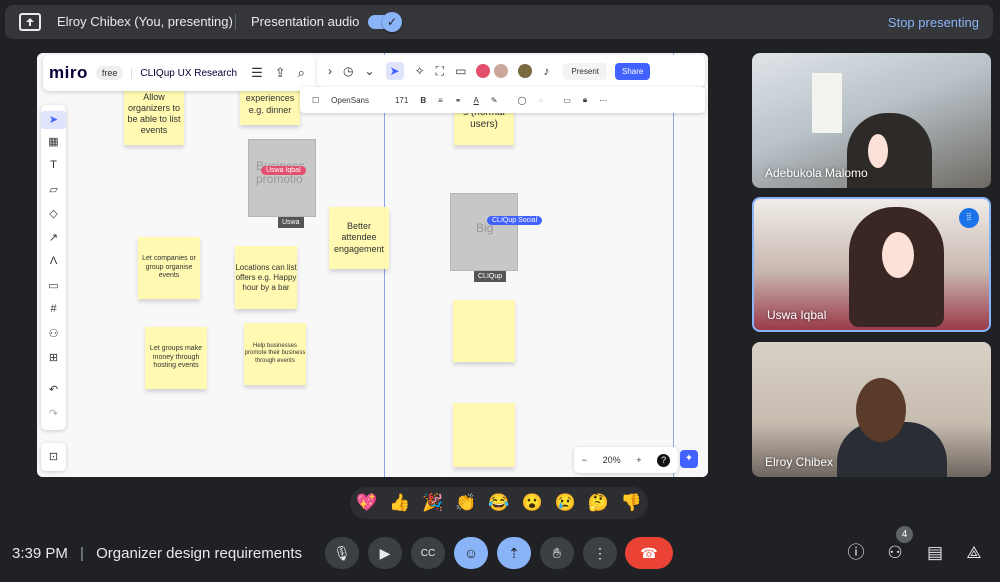 The image size is (1000, 582). What do you see at coordinates (603, 100) in the screenshot?
I see `more-icon: ⋯` at bounding box center [603, 100].